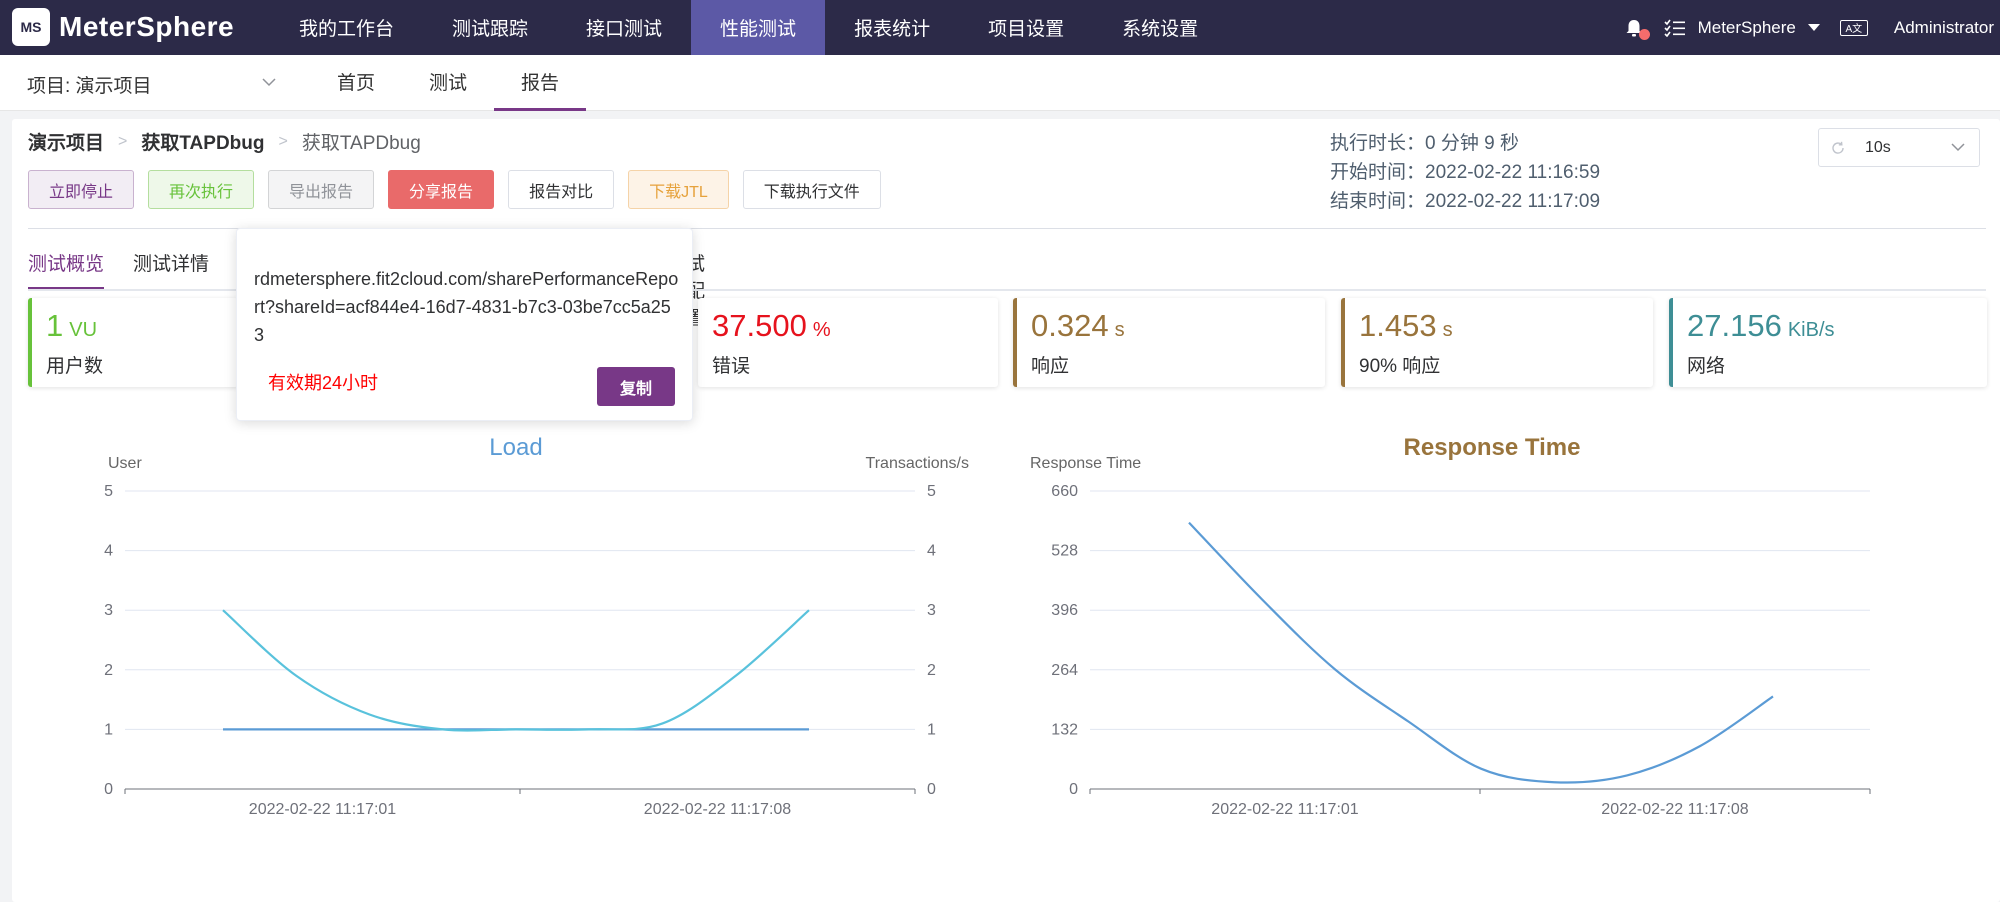 This screenshot has width=2000, height=902. I want to click on top-right-tools: MeterSphere A文 Administrator, so click(1812, 27).